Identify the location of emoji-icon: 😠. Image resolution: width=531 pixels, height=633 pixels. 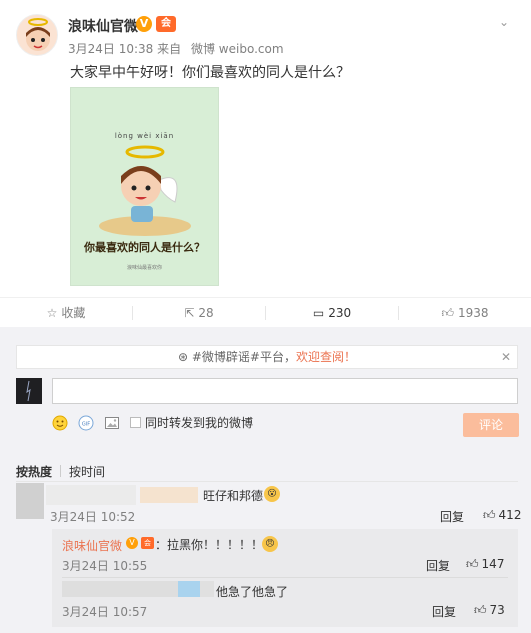
(270, 544).